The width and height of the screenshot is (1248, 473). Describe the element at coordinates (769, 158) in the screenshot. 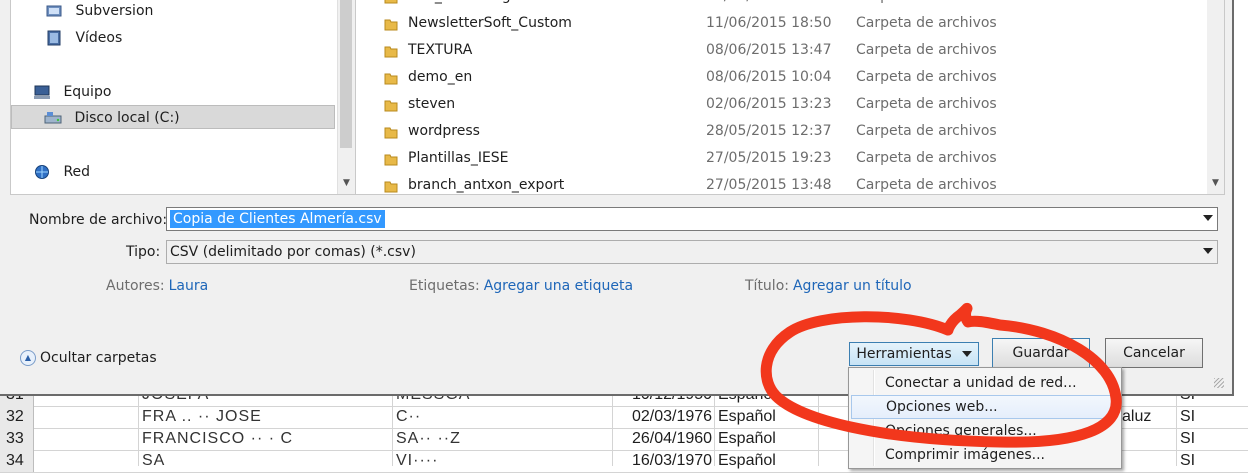

I see `file-date: 27/05/2015 19:23` at that location.